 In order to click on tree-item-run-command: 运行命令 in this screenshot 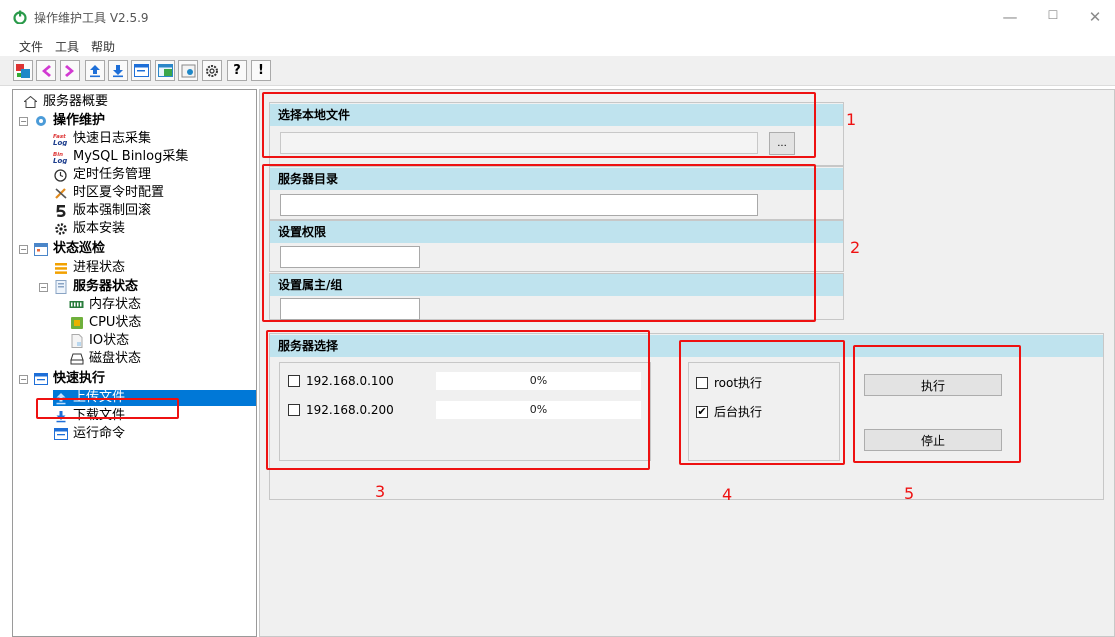, I will do `click(89, 434)`.